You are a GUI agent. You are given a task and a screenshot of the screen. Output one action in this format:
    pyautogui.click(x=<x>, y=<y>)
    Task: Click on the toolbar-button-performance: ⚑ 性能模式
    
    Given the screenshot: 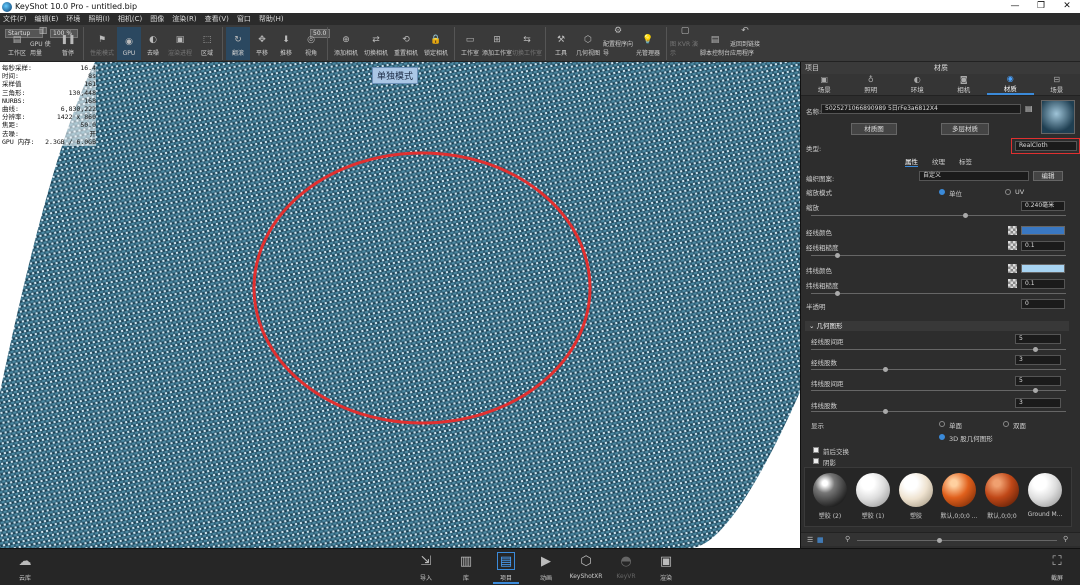 What is the action you would take?
    pyautogui.click(x=102, y=43)
    